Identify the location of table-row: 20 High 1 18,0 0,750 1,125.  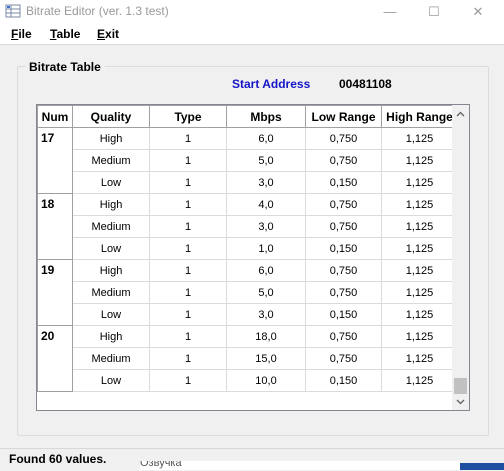
(247, 358).